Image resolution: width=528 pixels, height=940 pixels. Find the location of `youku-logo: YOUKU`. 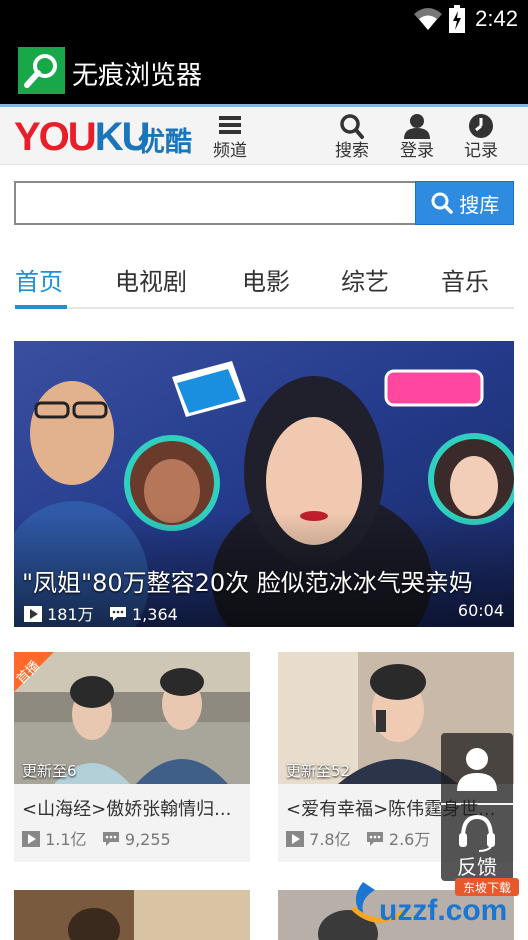

youku-logo: YOUKU is located at coordinates (82, 137).